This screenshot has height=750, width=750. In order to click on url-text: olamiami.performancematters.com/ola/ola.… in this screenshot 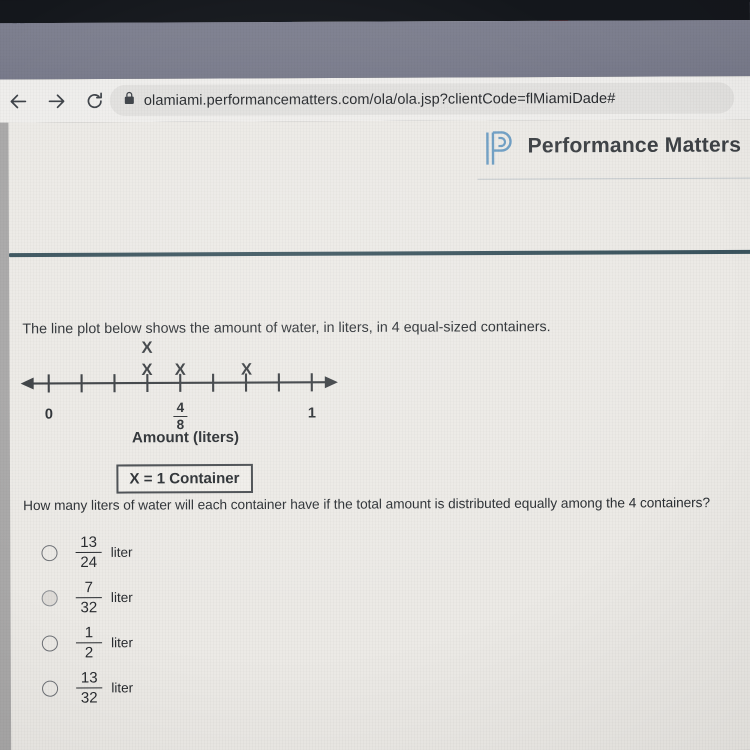, I will do `click(379, 99)`.